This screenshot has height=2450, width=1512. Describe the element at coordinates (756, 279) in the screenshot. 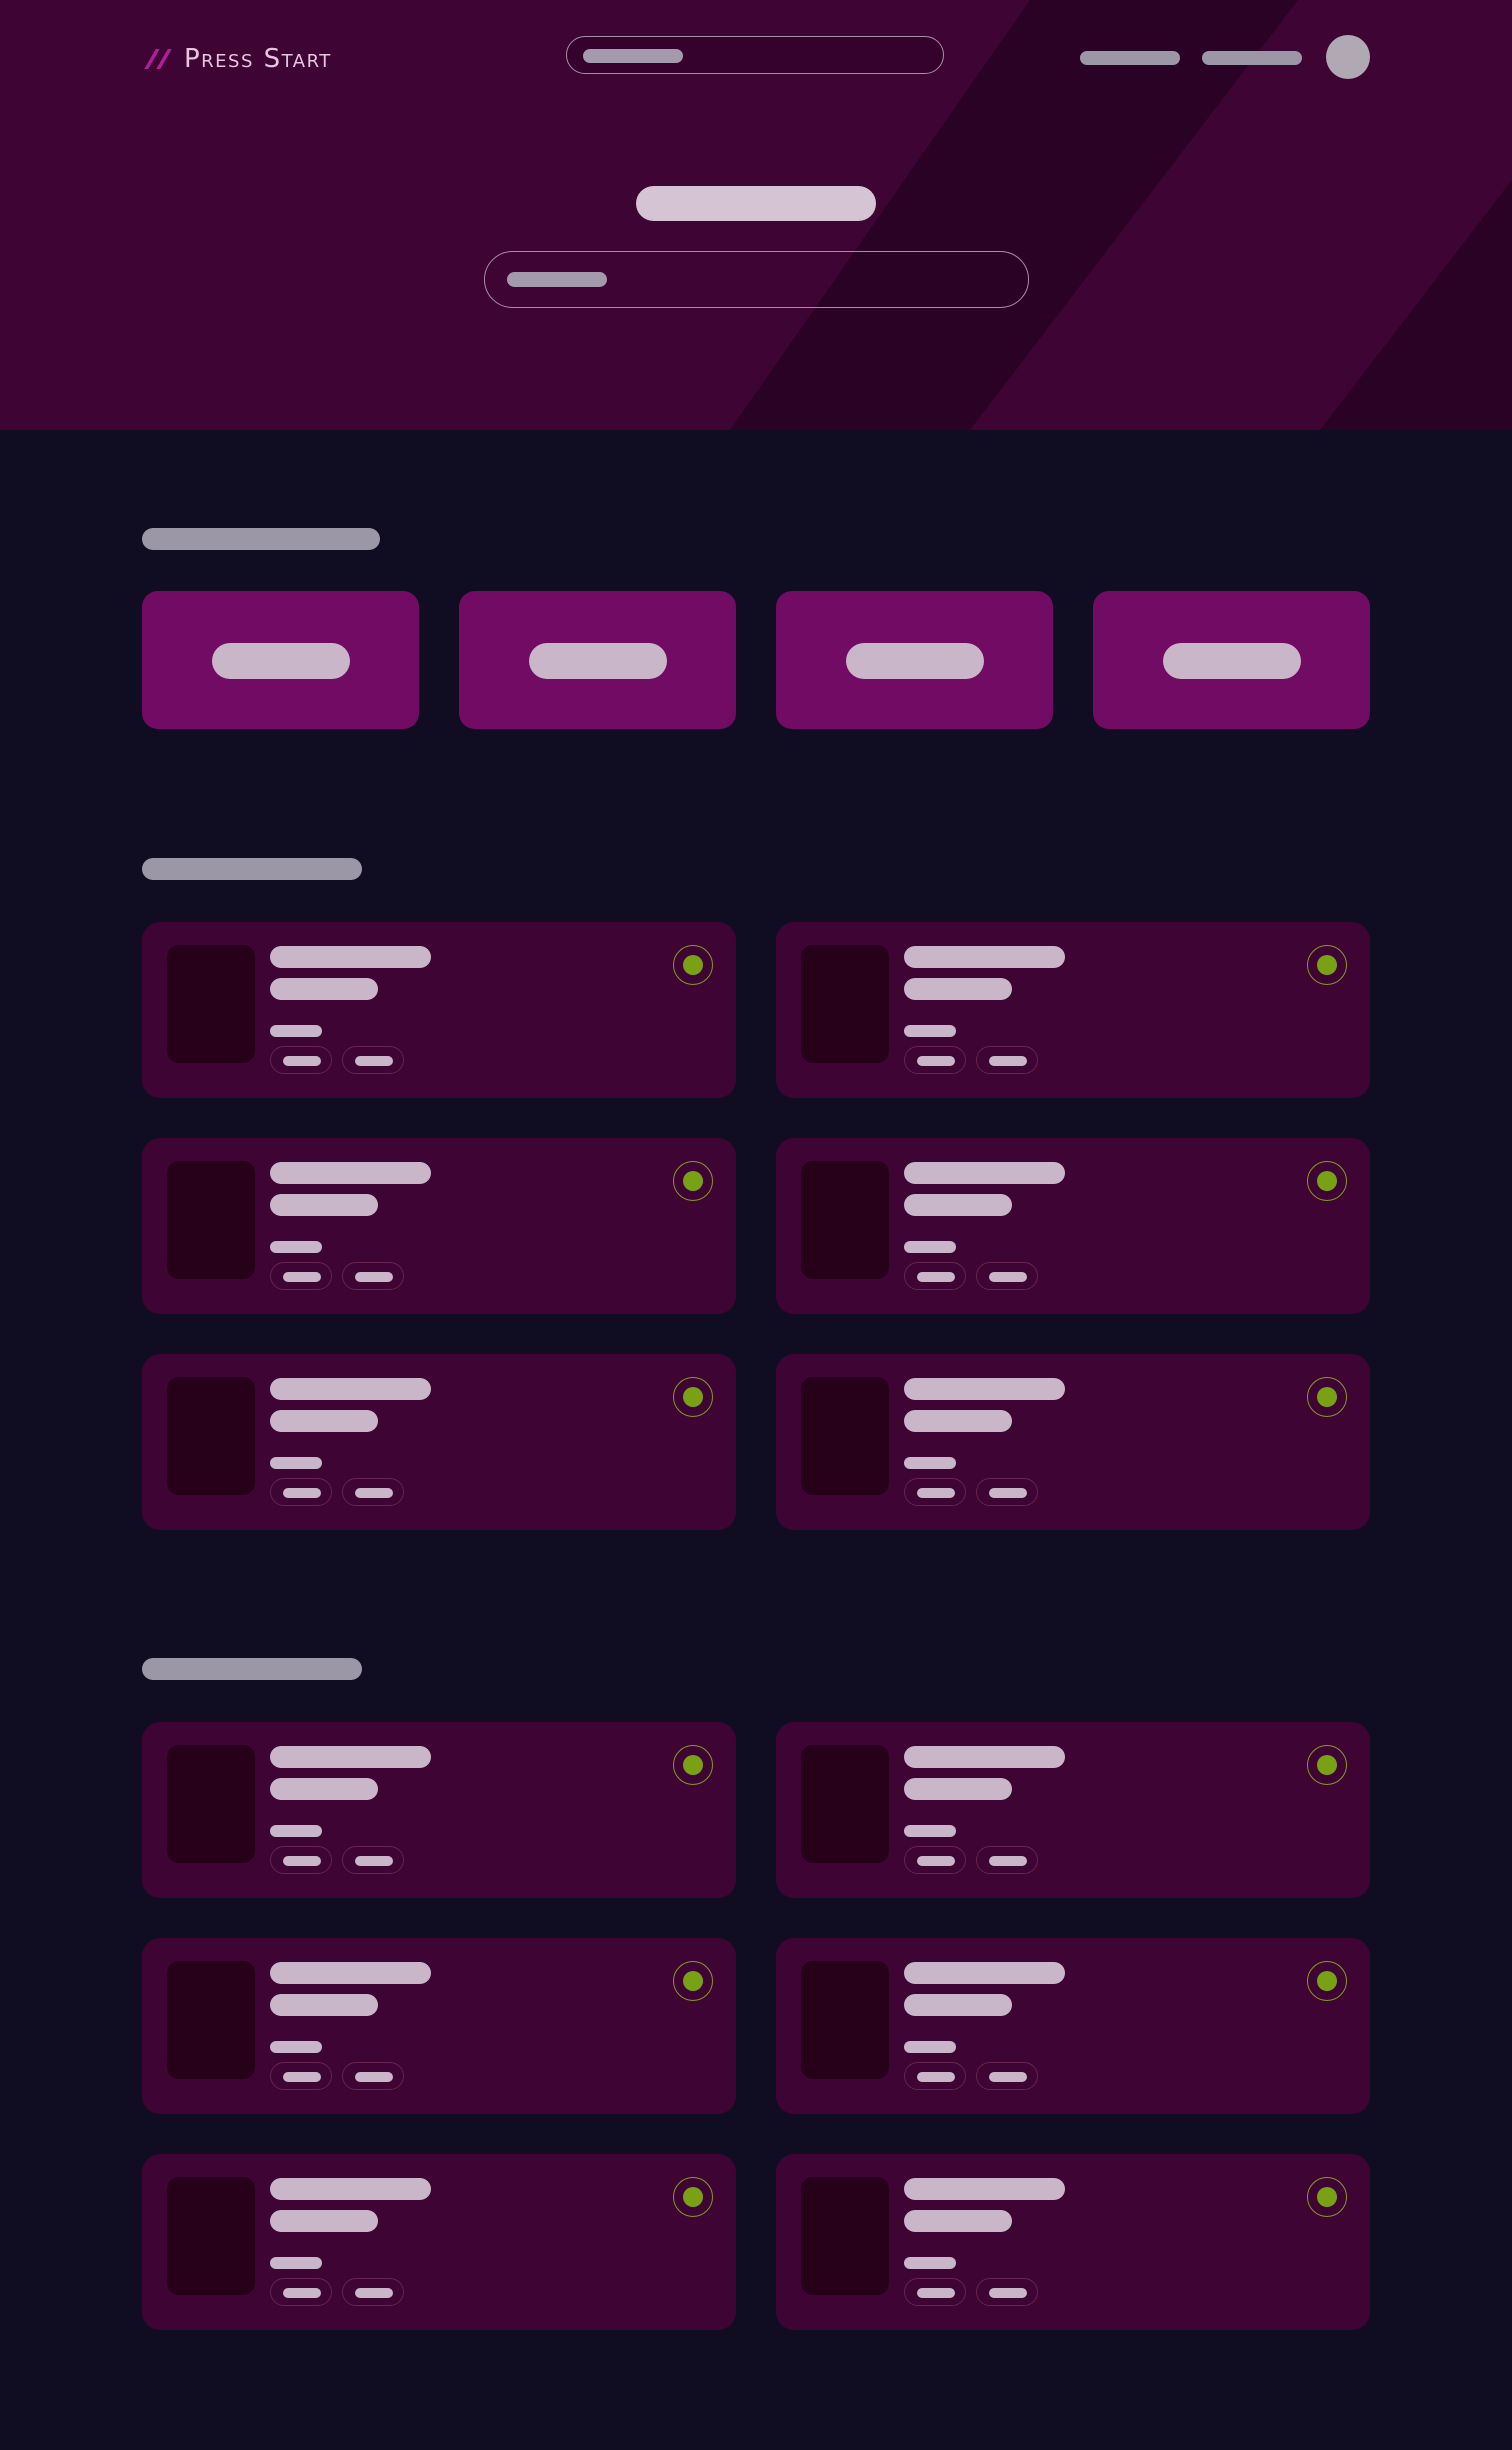

I see `hero-search-input` at that location.